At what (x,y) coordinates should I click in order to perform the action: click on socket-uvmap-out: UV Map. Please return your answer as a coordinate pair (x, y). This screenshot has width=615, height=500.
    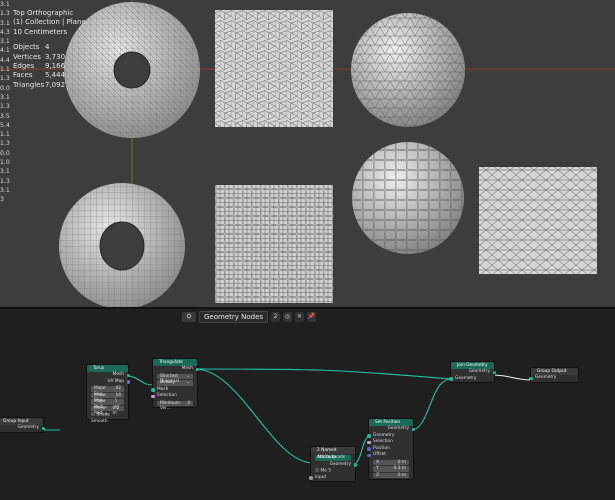
    Looking at the image, I should click on (108, 382).